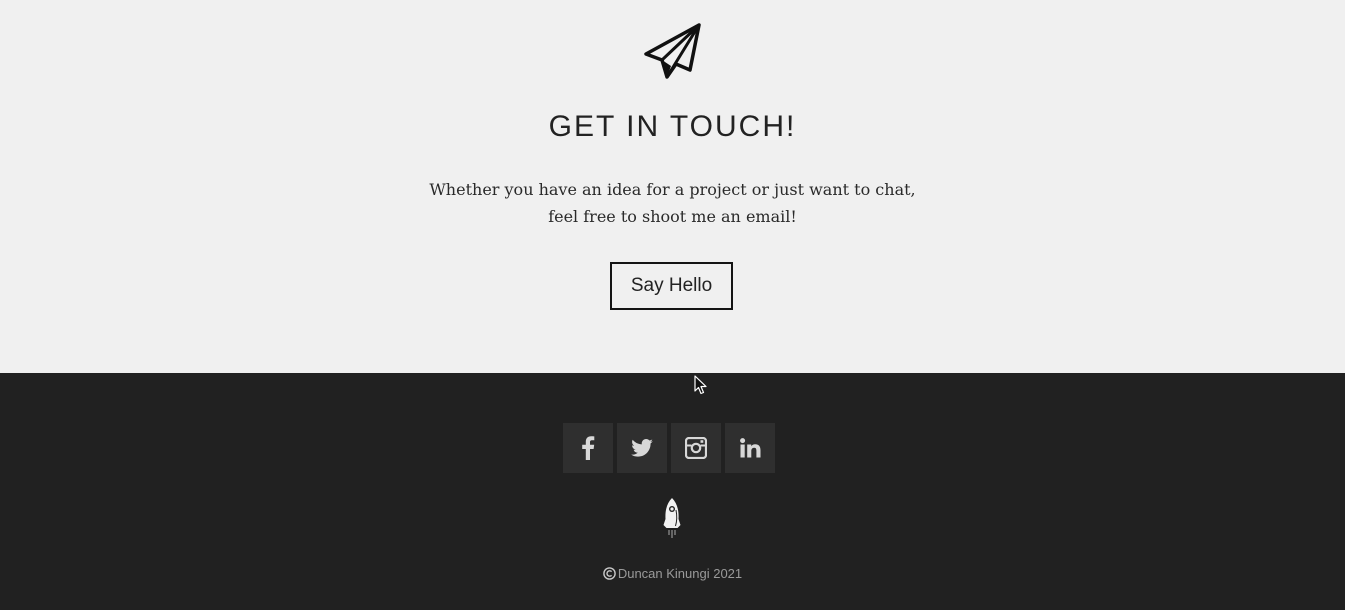 This screenshot has height=610, width=1345. I want to click on contact-description-line-2: feel free to shoot me an email!, so click(672, 216).